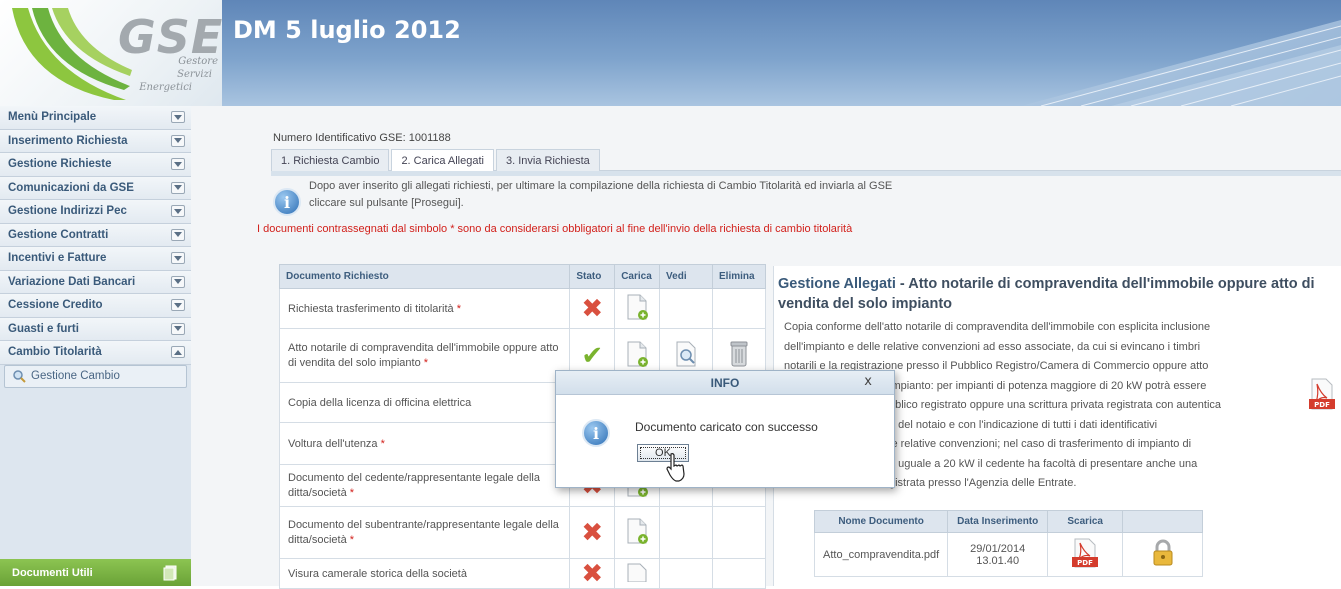 The image size is (1341, 589). Describe the element at coordinates (739, 532) in the screenshot. I see `delete-cell` at that location.